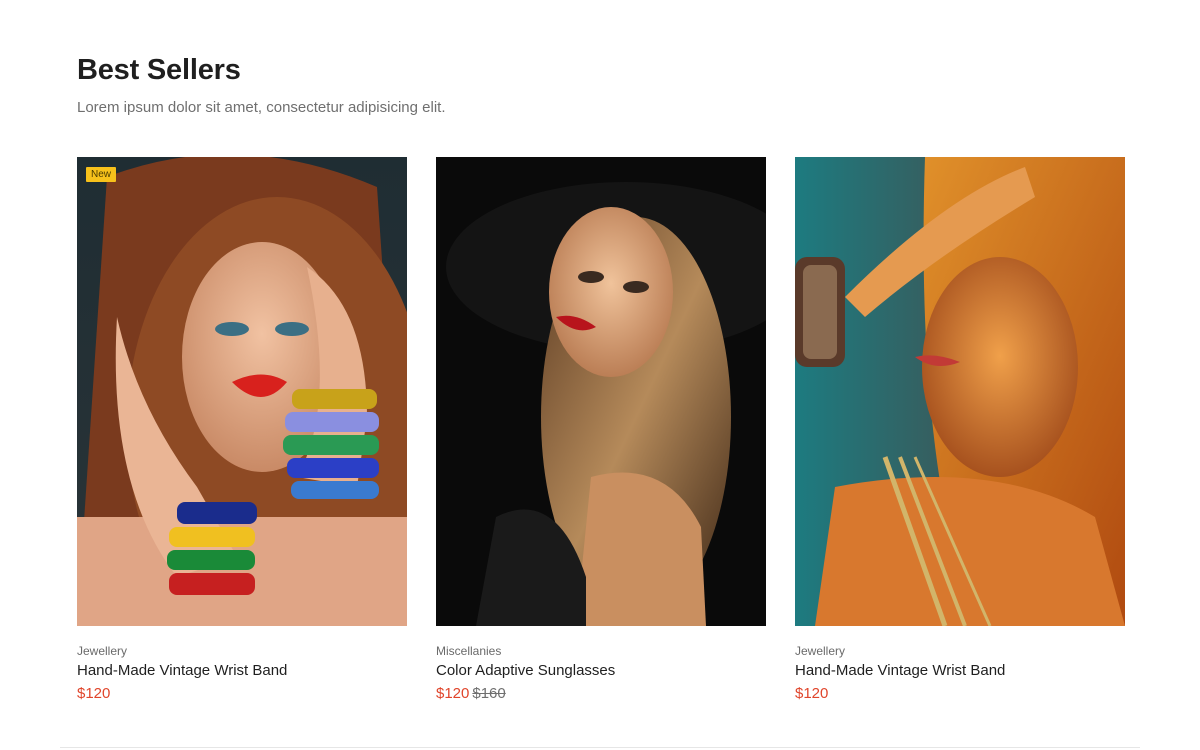  I want to click on section-title: Best Sellers, so click(159, 70).